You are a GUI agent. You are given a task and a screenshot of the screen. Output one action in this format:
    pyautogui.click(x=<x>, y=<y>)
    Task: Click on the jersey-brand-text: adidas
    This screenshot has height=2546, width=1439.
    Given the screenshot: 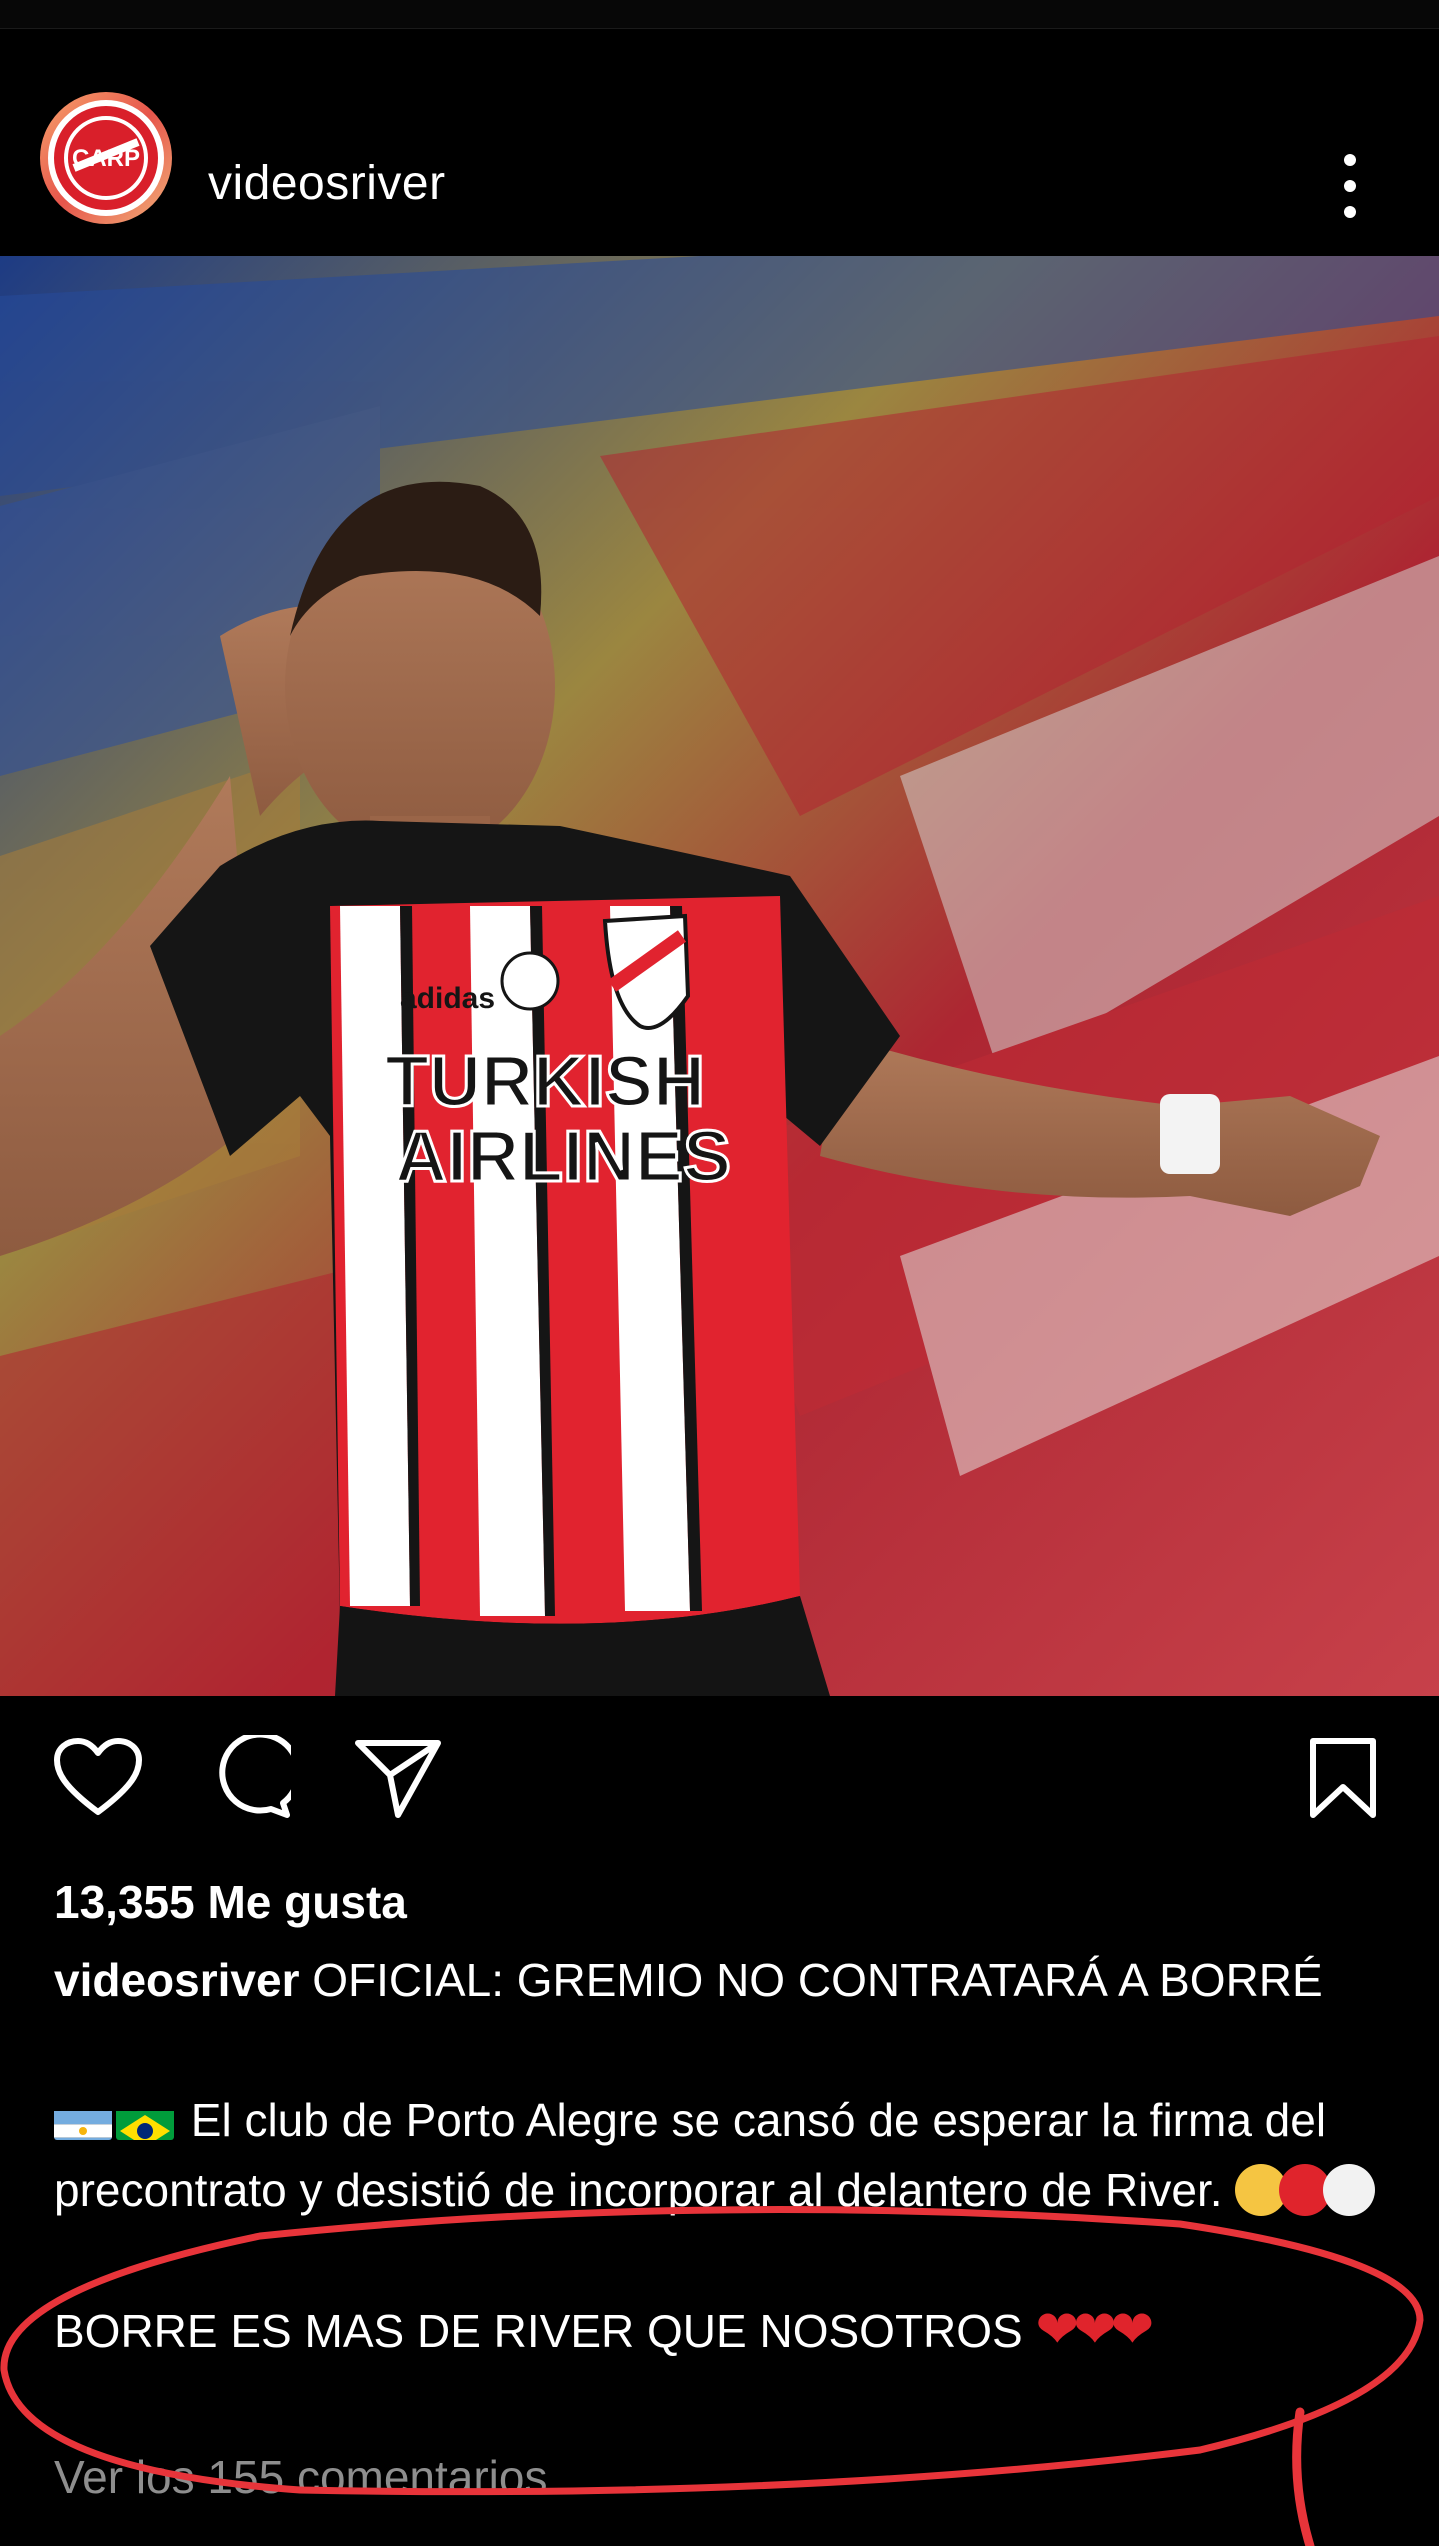 What is the action you would take?
    pyautogui.click(x=447, y=998)
    